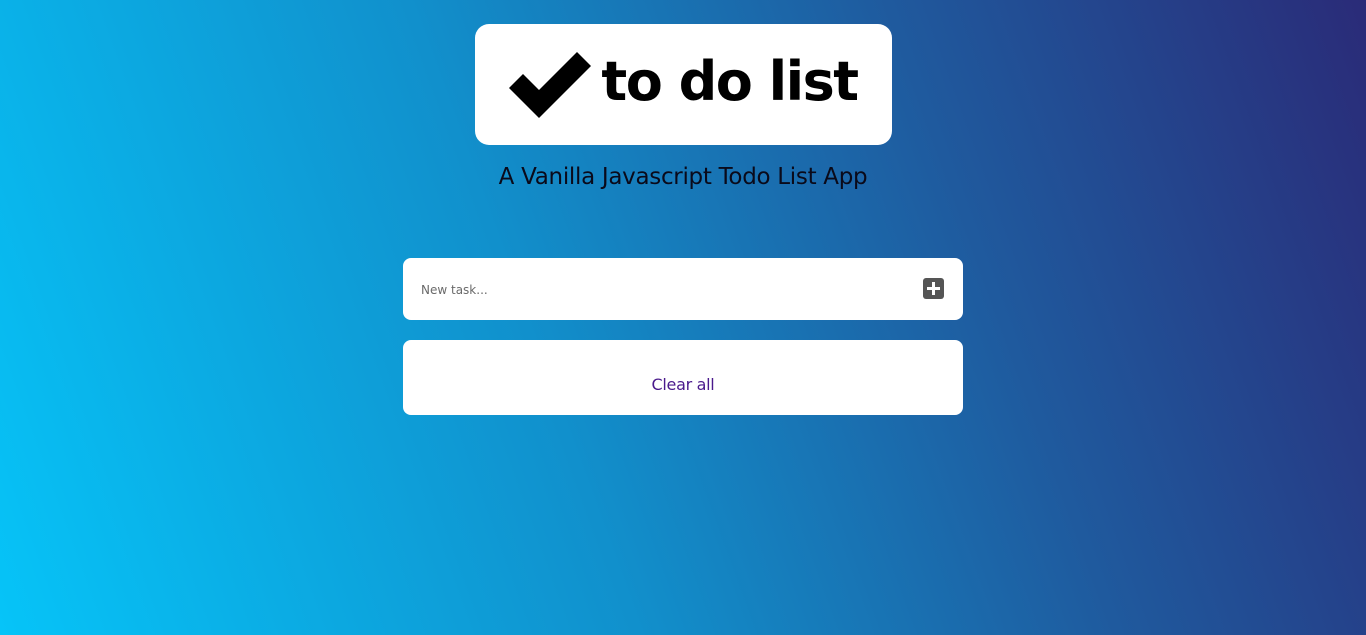  Describe the element at coordinates (933, 288) in the screenshot. I see `add-task-button` at that location.